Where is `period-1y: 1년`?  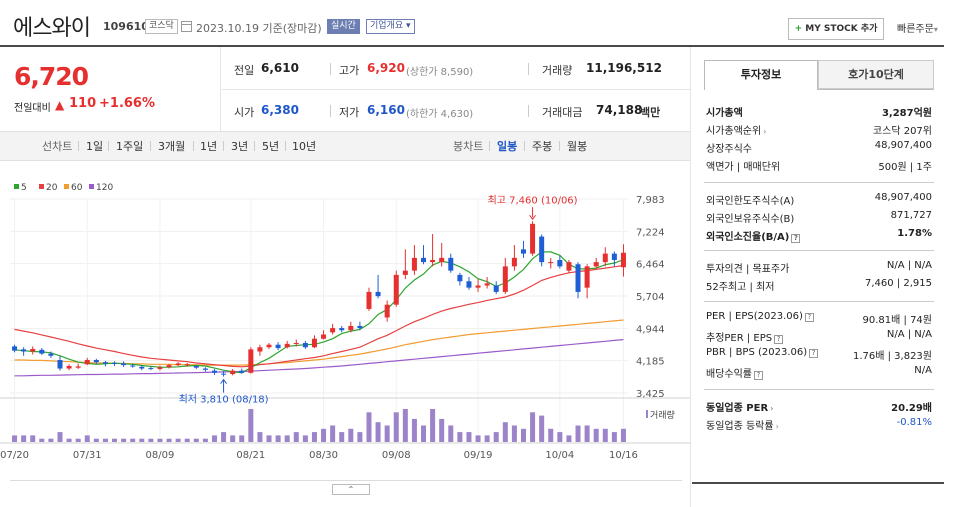 period-1y: 1년 is located at coordinates (208, 146).